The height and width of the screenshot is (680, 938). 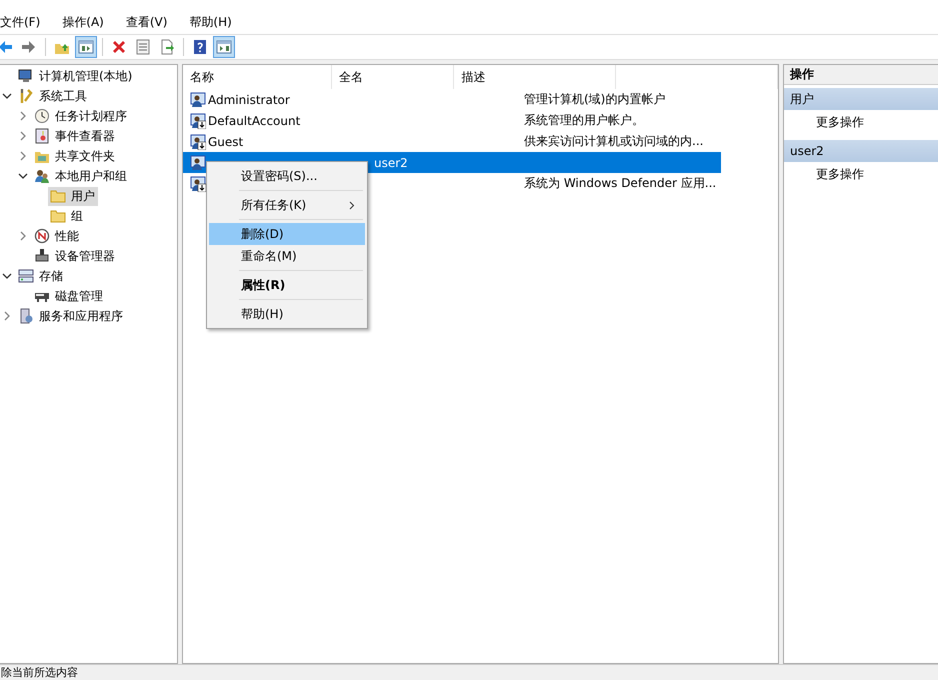 I want to click on table-cell: 管理计算机(域)的内置帐户, so click(x=595, y=99).